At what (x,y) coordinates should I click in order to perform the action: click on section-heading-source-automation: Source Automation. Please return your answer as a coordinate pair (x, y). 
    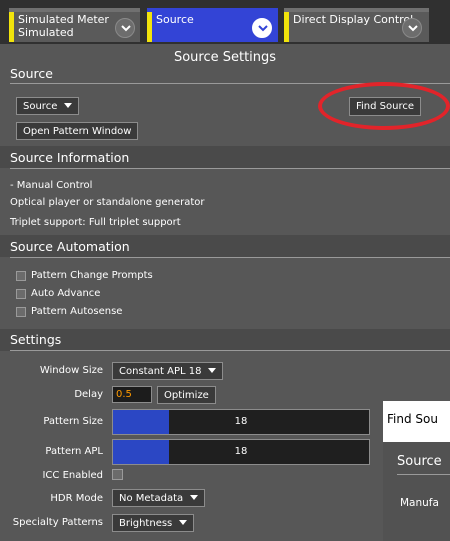
    Looking at the image, I should click on (70, 246).